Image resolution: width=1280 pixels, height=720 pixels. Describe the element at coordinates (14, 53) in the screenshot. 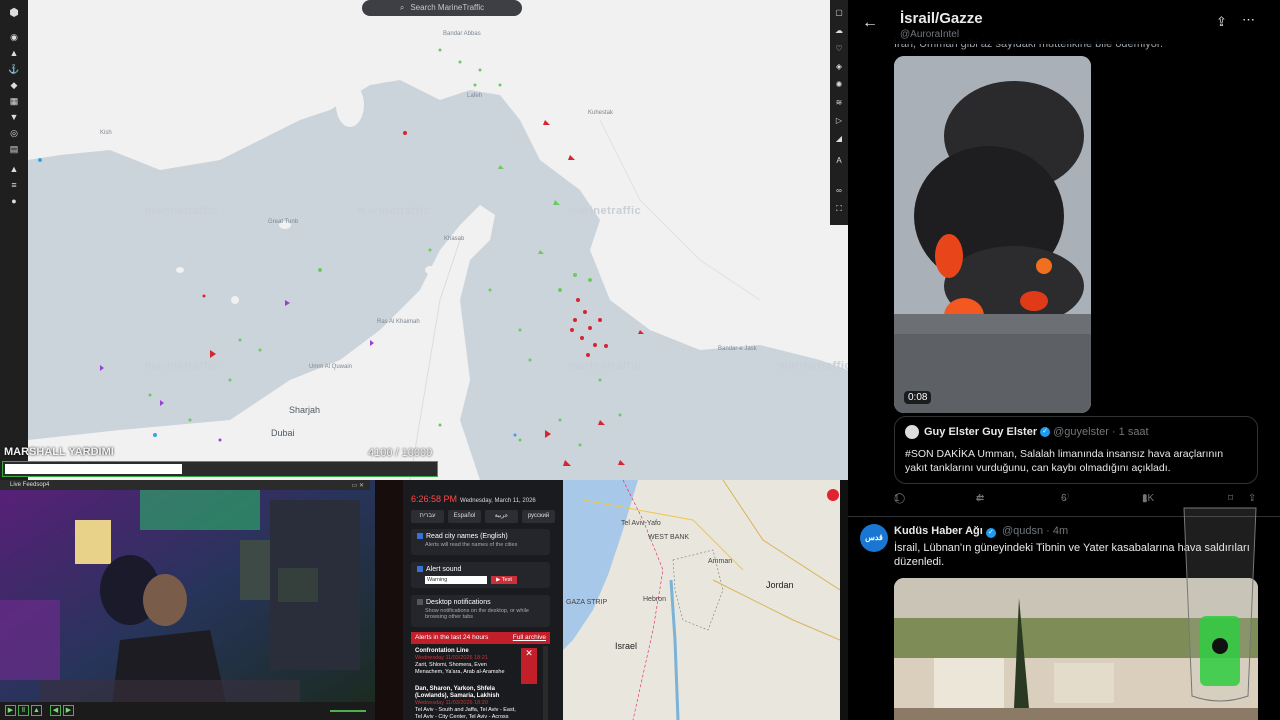

I see `ship-icon: ▲` at that location.